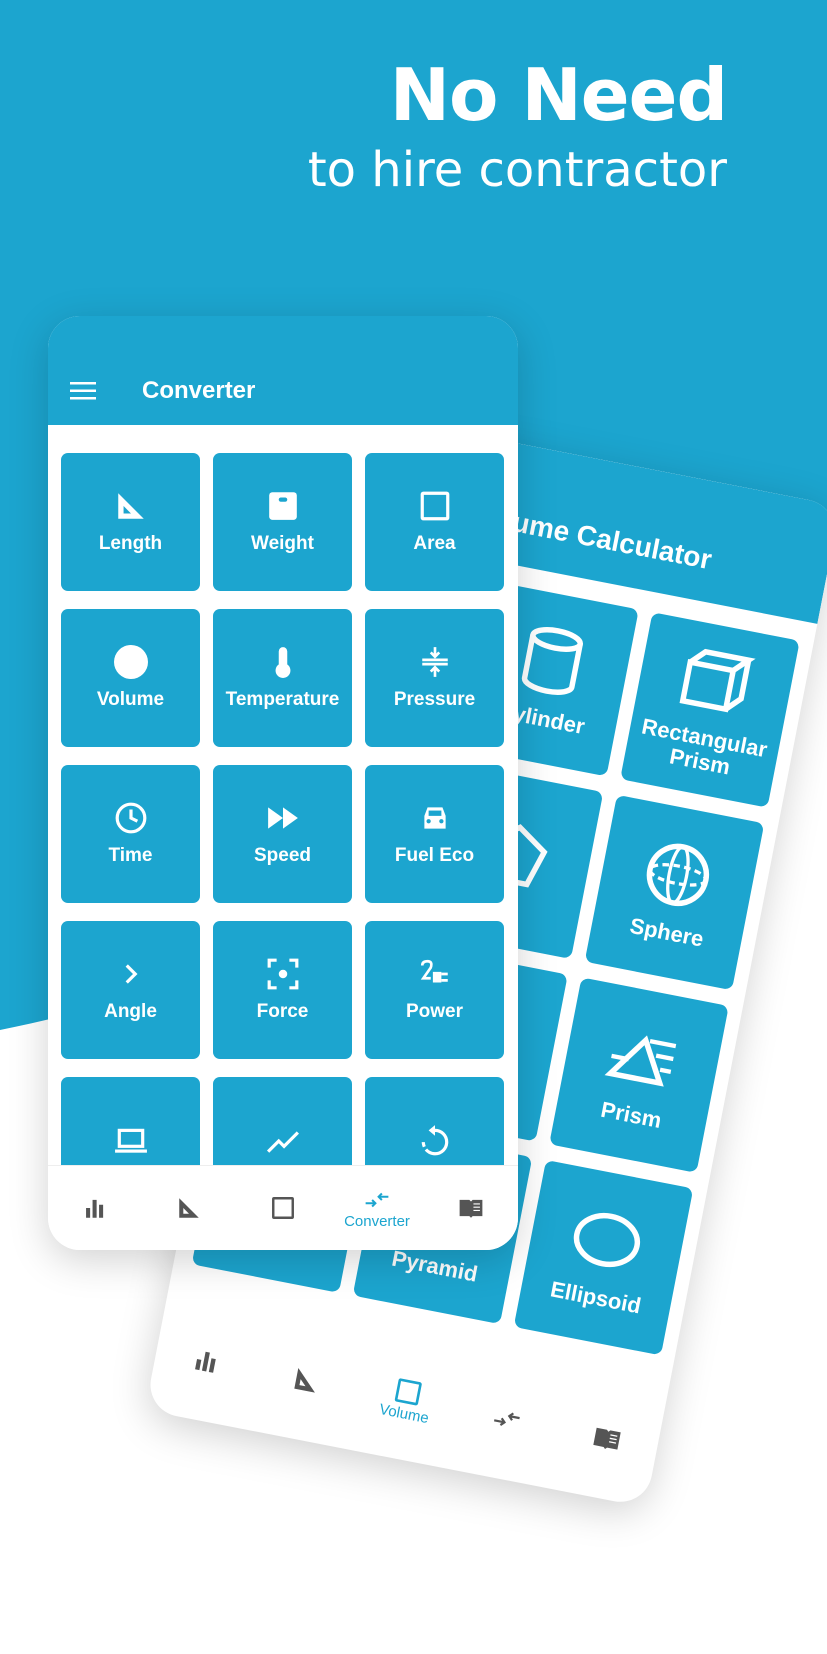 This screenshot has height=1654, width=827. I want to click on nav-item-square, so click(283, 1208).